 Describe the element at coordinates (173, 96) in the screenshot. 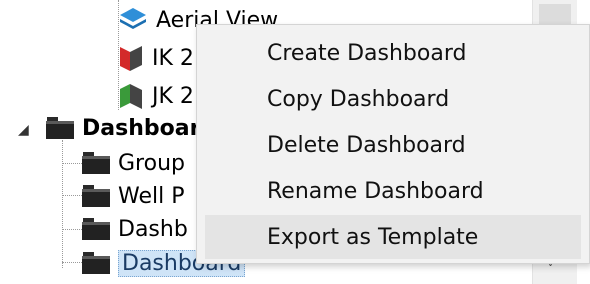

I see `tree-item-label: JK 2` at that location.